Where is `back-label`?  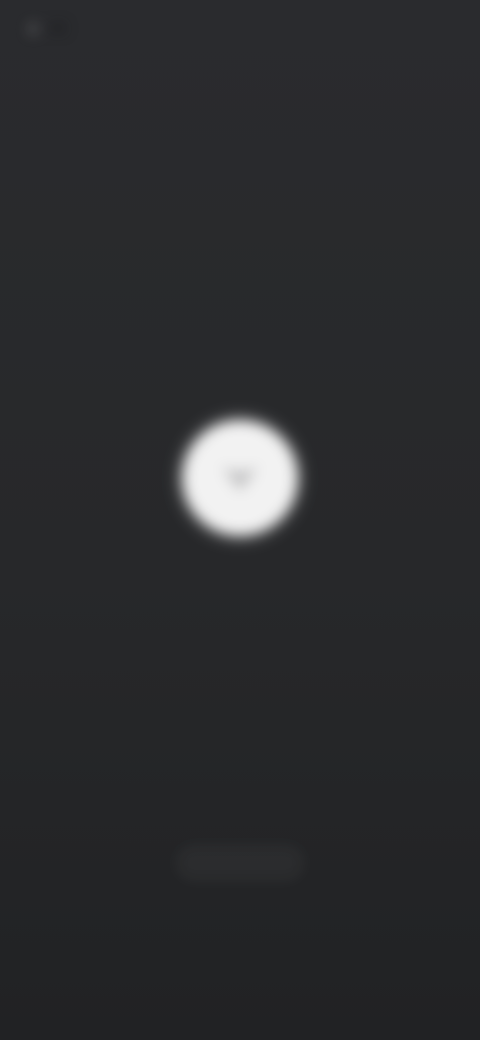
back-label is located at coordinates (58, 28).